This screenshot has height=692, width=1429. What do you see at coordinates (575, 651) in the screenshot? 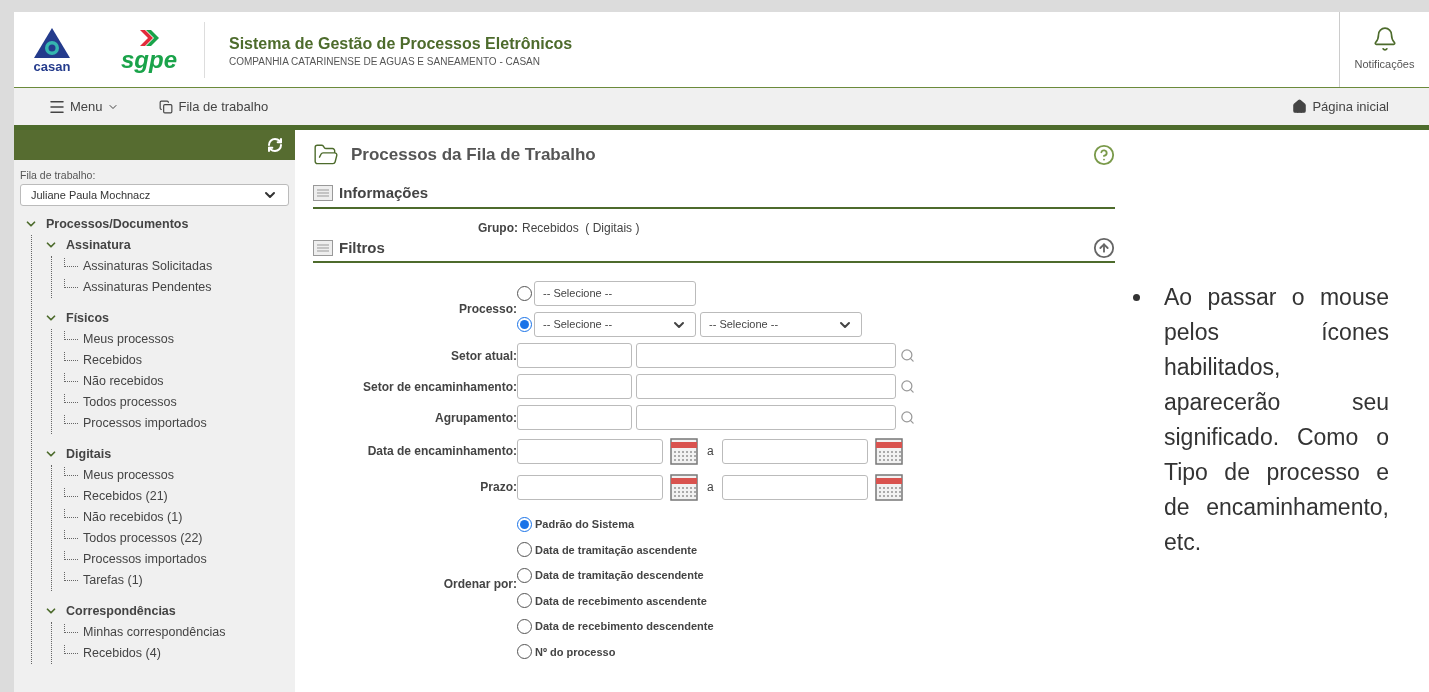
I see `radio-label: Nº do processo` at bounding box center [575, 651].